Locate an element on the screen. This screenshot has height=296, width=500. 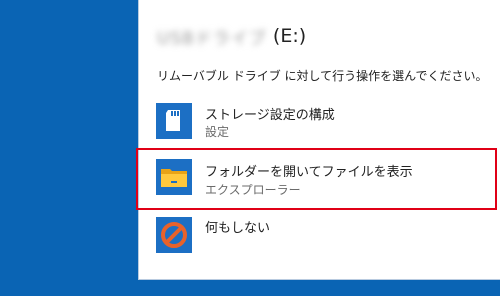
option-title: ストレージ設定の構成 is located at coordinates (270, 115).